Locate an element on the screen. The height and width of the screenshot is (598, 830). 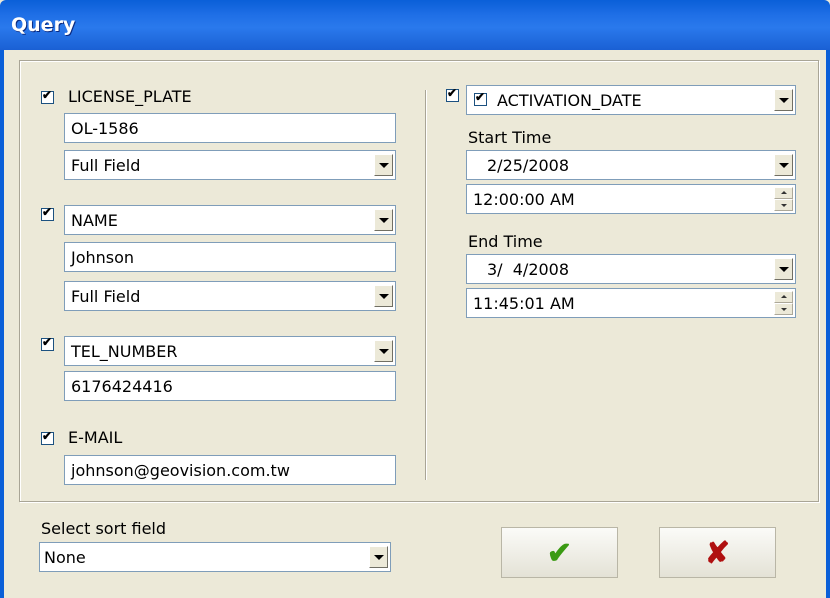
license-plate-input: OL-1586 is located at coordinates (230, 128).